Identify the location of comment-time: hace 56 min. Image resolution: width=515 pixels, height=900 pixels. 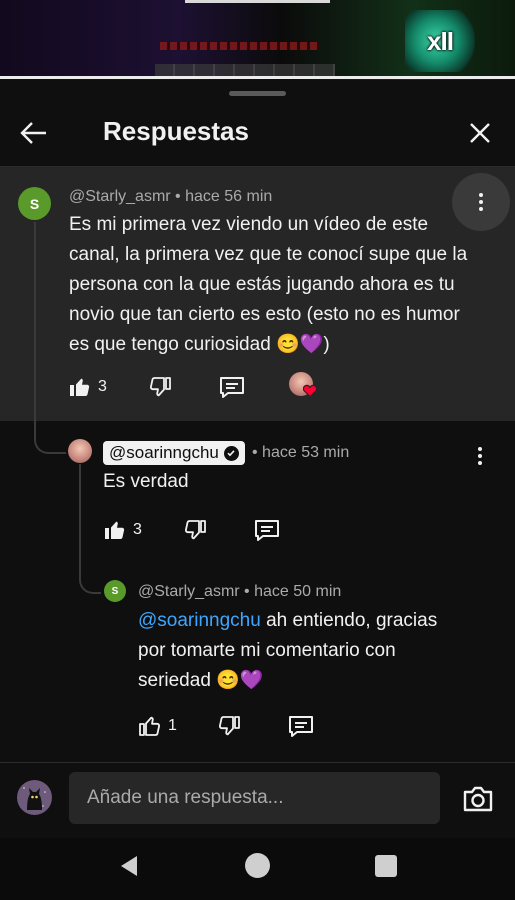
(229, 196).